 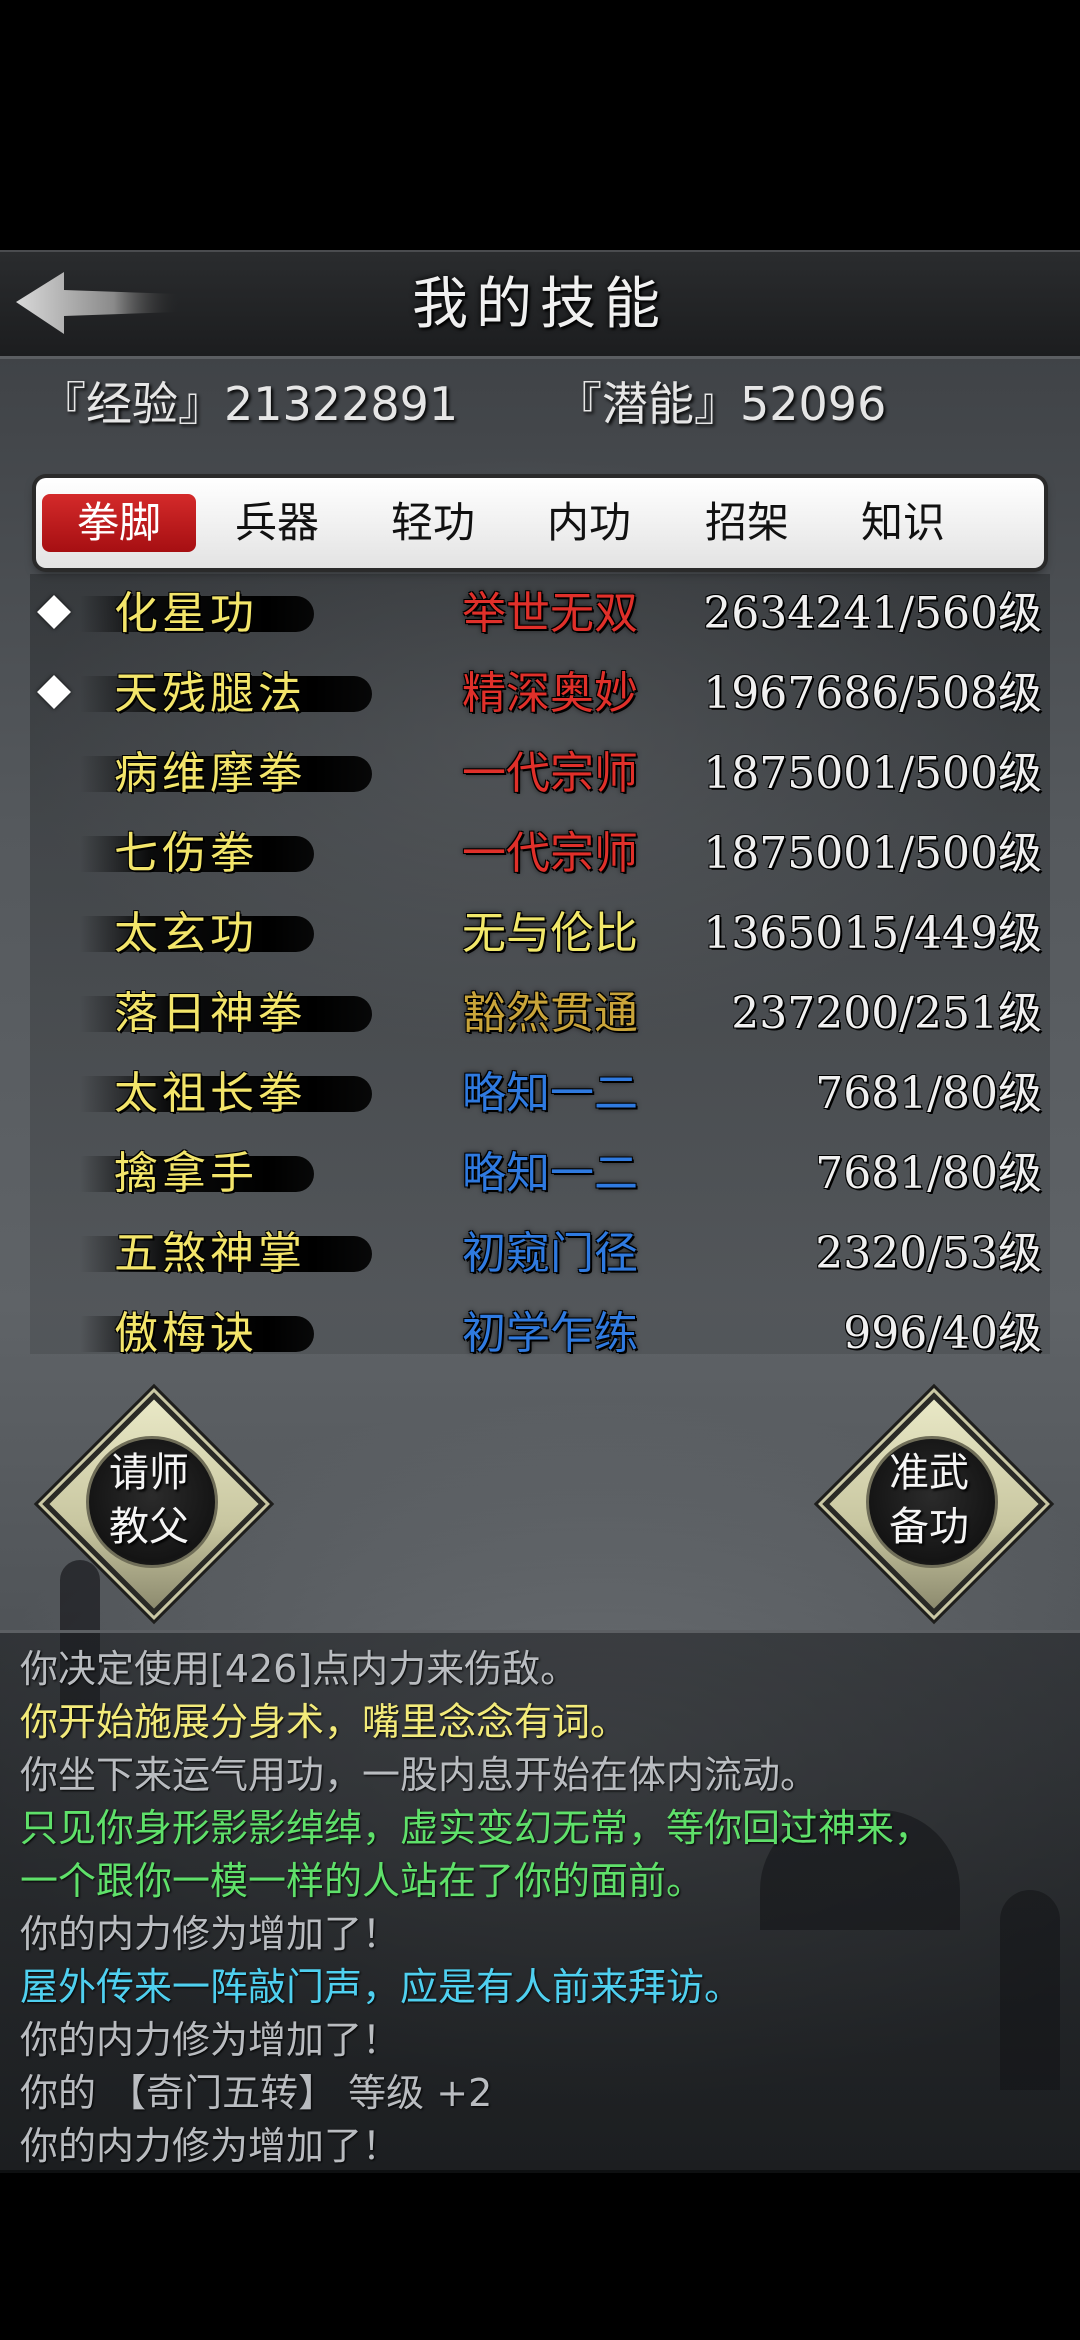 I want to click on page-title: 我的技能, so click(x=540, y=304).